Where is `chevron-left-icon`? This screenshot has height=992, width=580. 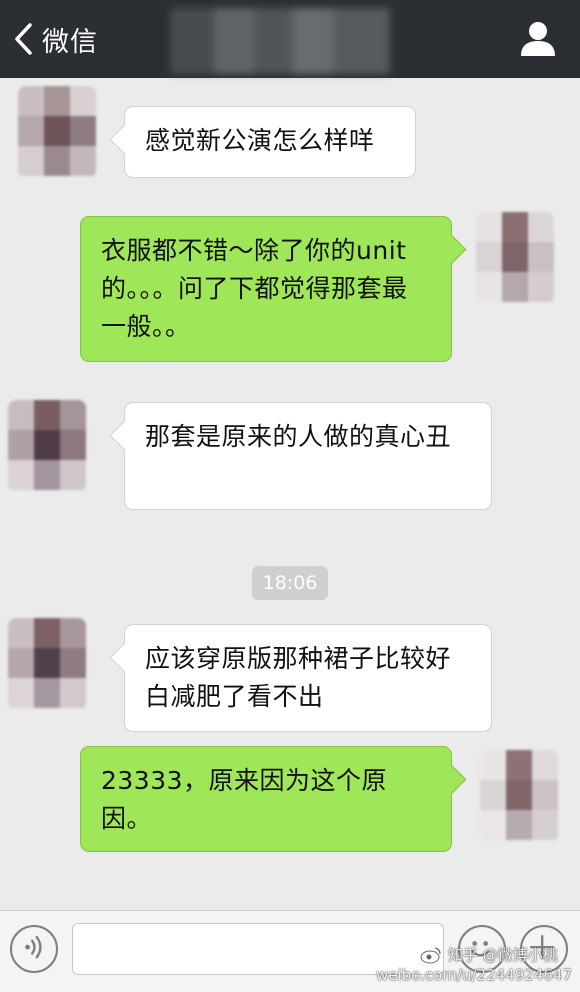
chevron-left-icon is located at coordinates (23, 39).